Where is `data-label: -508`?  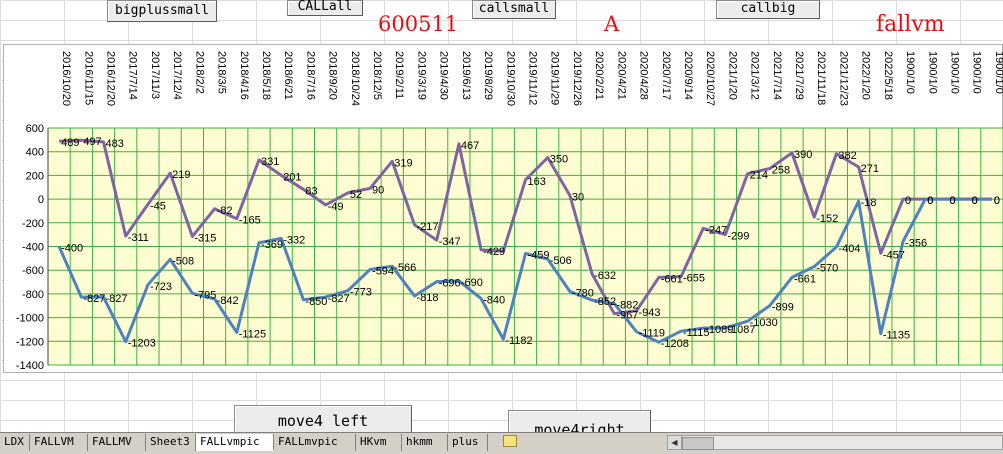 data-label: -508 is located at coordinates (183, 261).